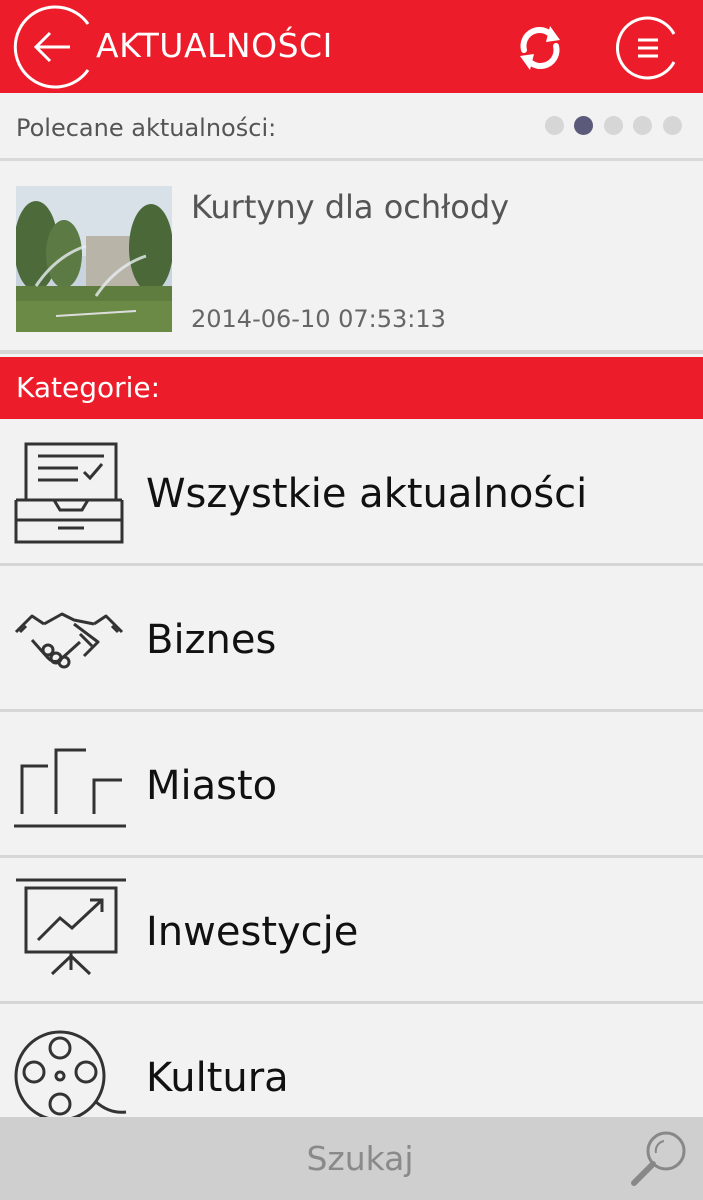 The width and height of the screenshot is (703, 1200). What do you see at coordinates (252, 932) in the screenshot?
I see `category-label: Inwestycje` at bounding box center [252, 932].